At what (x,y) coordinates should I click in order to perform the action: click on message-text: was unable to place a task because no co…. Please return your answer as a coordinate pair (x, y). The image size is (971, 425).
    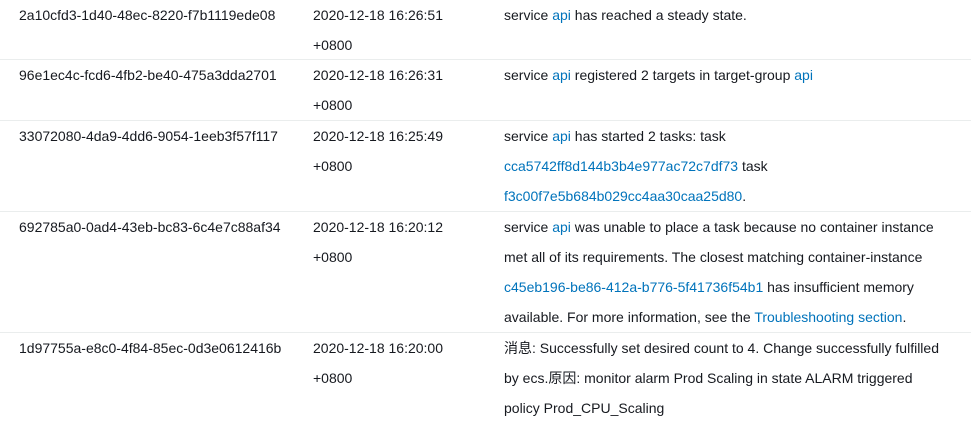
    Looking at the image, I should click on (752, 227).